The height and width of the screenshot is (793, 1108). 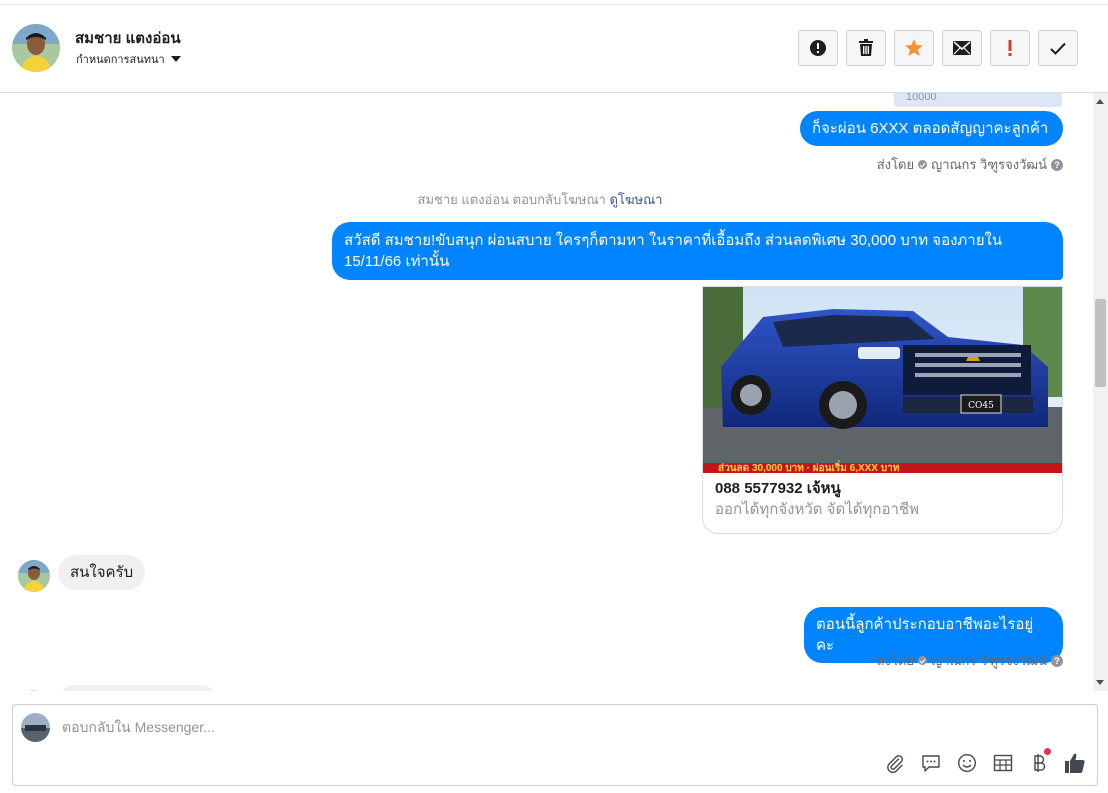 What do you see at coordinates (1100, 343) in the screenshot?
I see `scrollbar-thumb` at bounding box center [1100, 343].